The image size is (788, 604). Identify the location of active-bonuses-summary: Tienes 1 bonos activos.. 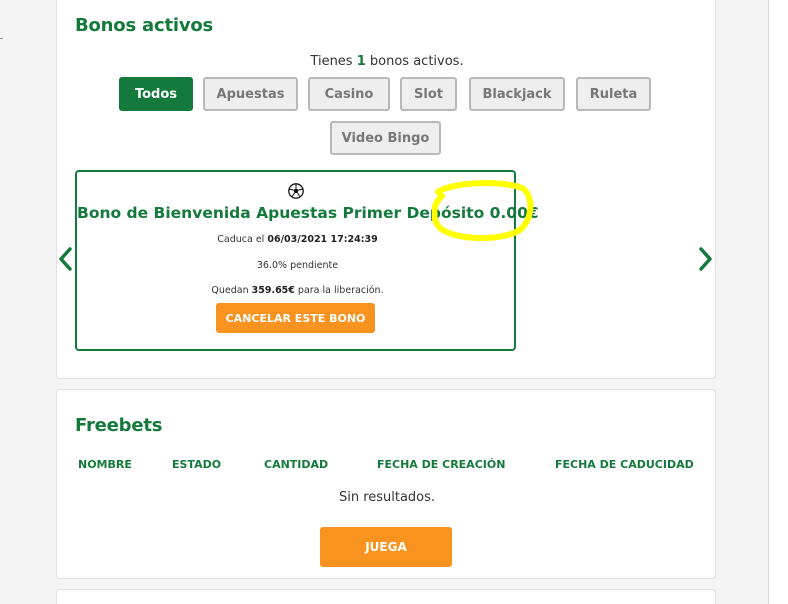
(387, 61).